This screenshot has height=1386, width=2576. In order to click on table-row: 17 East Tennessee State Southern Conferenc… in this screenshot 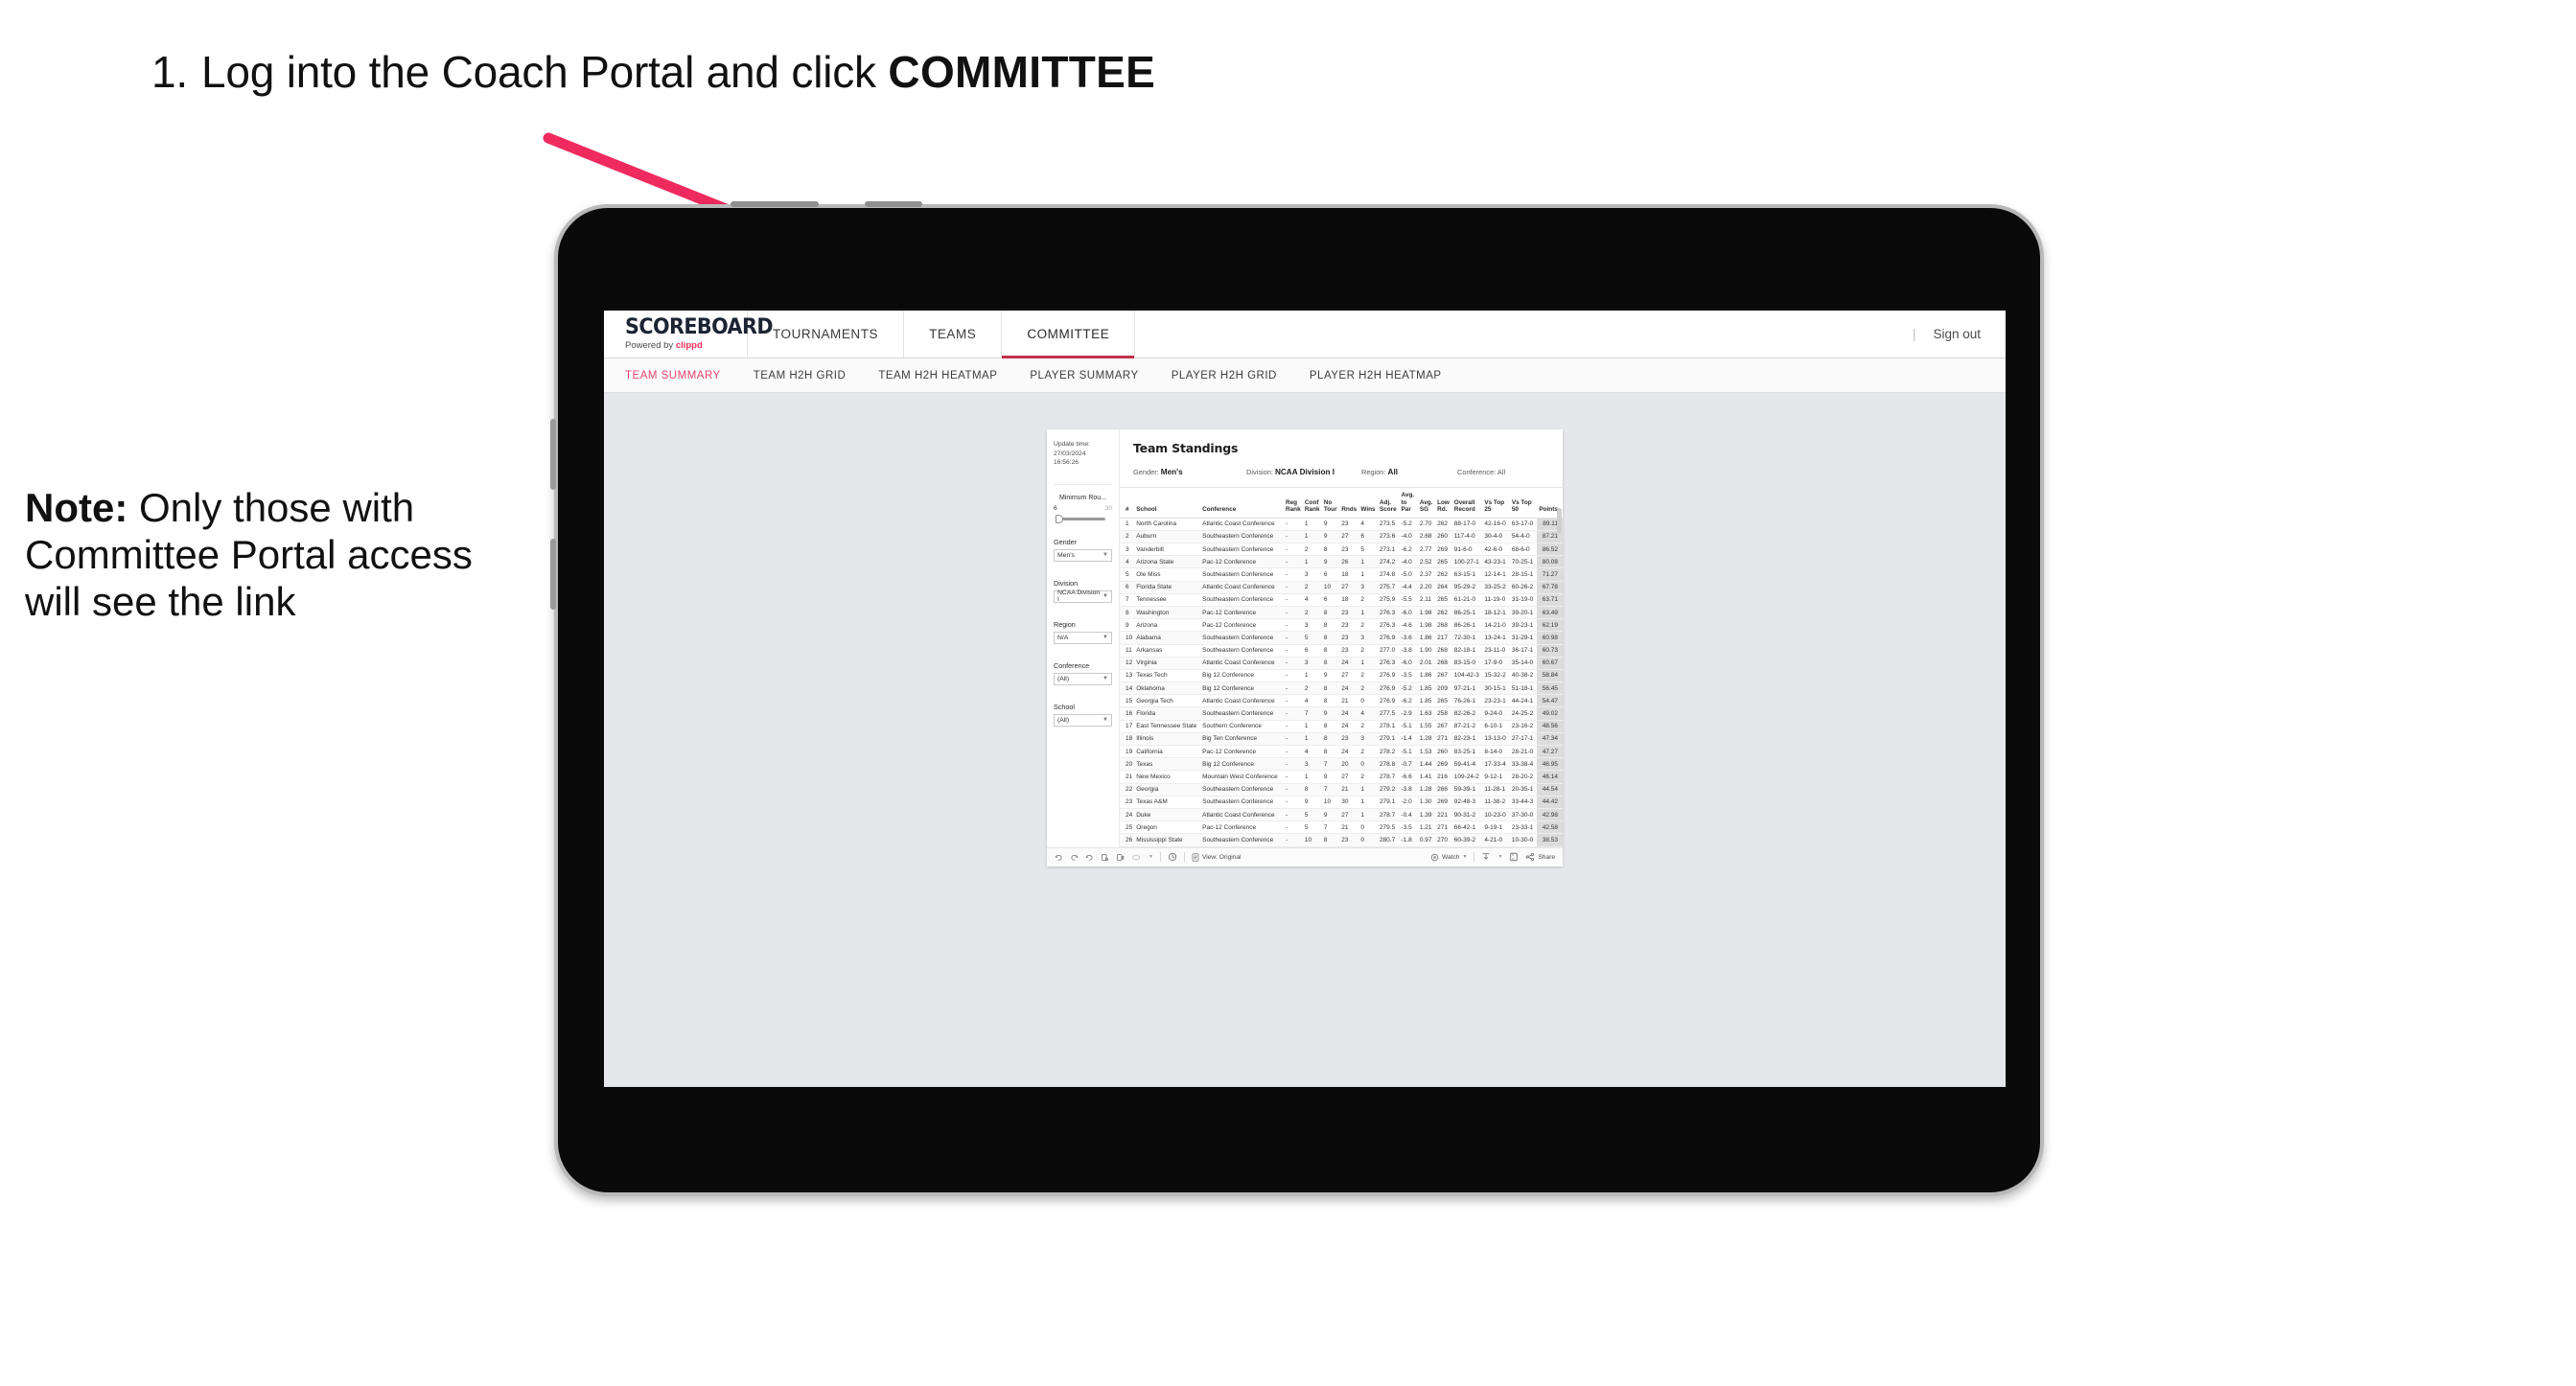, I will do `click(1342, 727)`.